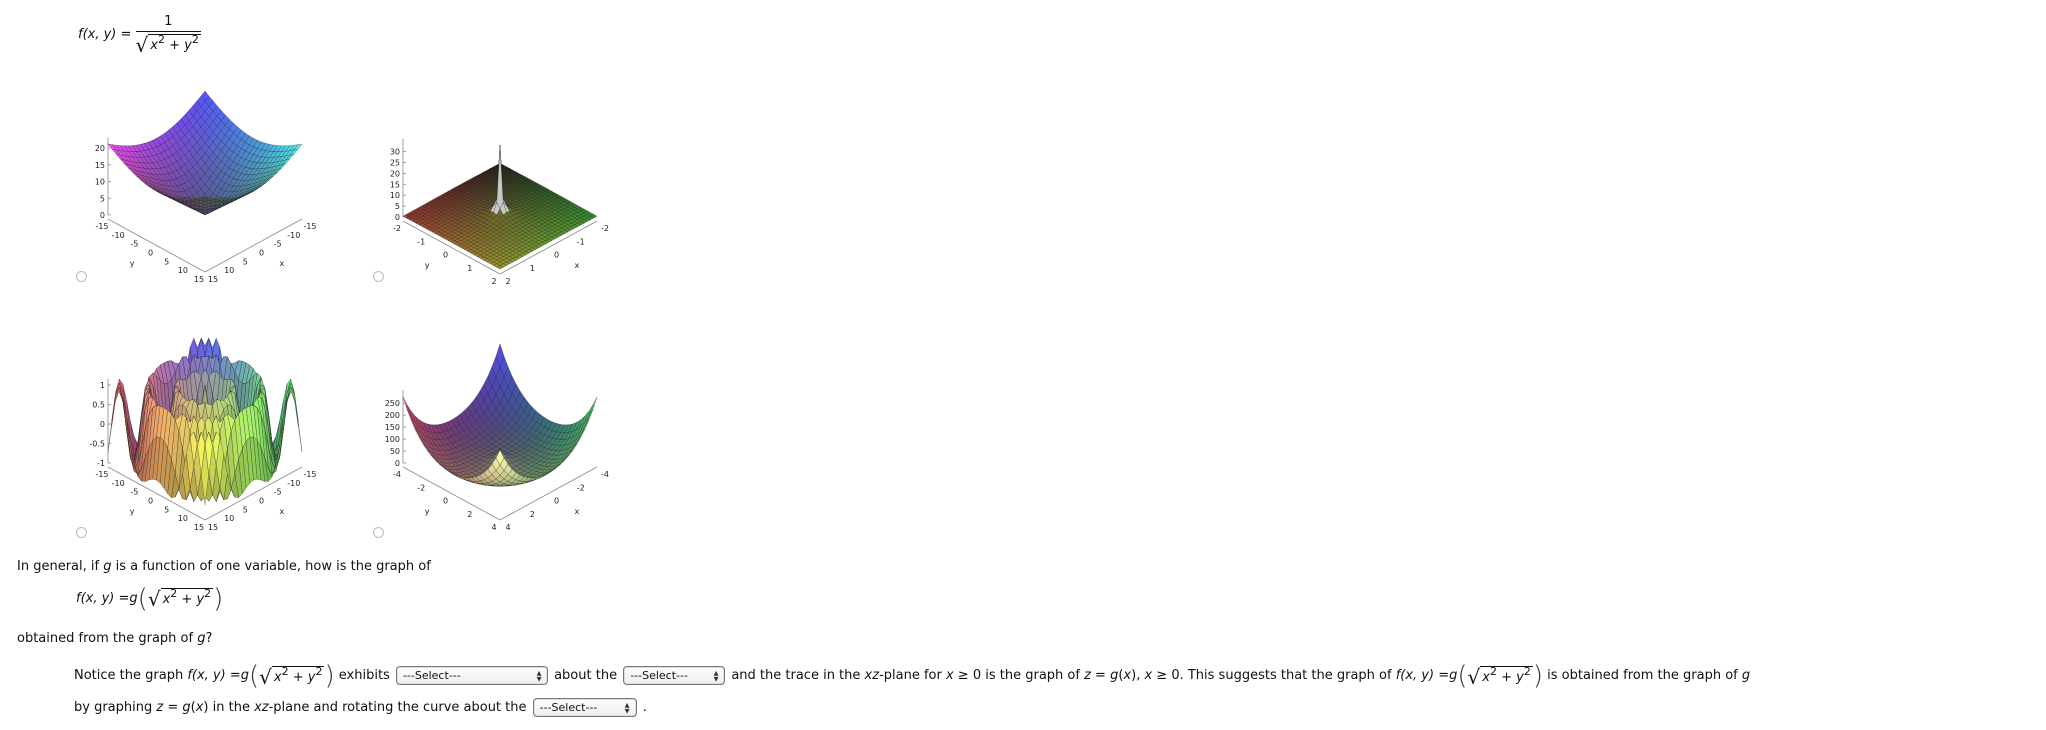 The image size is (2046, 730). I want to click on text-segment: by graphing, so click(115, 707).